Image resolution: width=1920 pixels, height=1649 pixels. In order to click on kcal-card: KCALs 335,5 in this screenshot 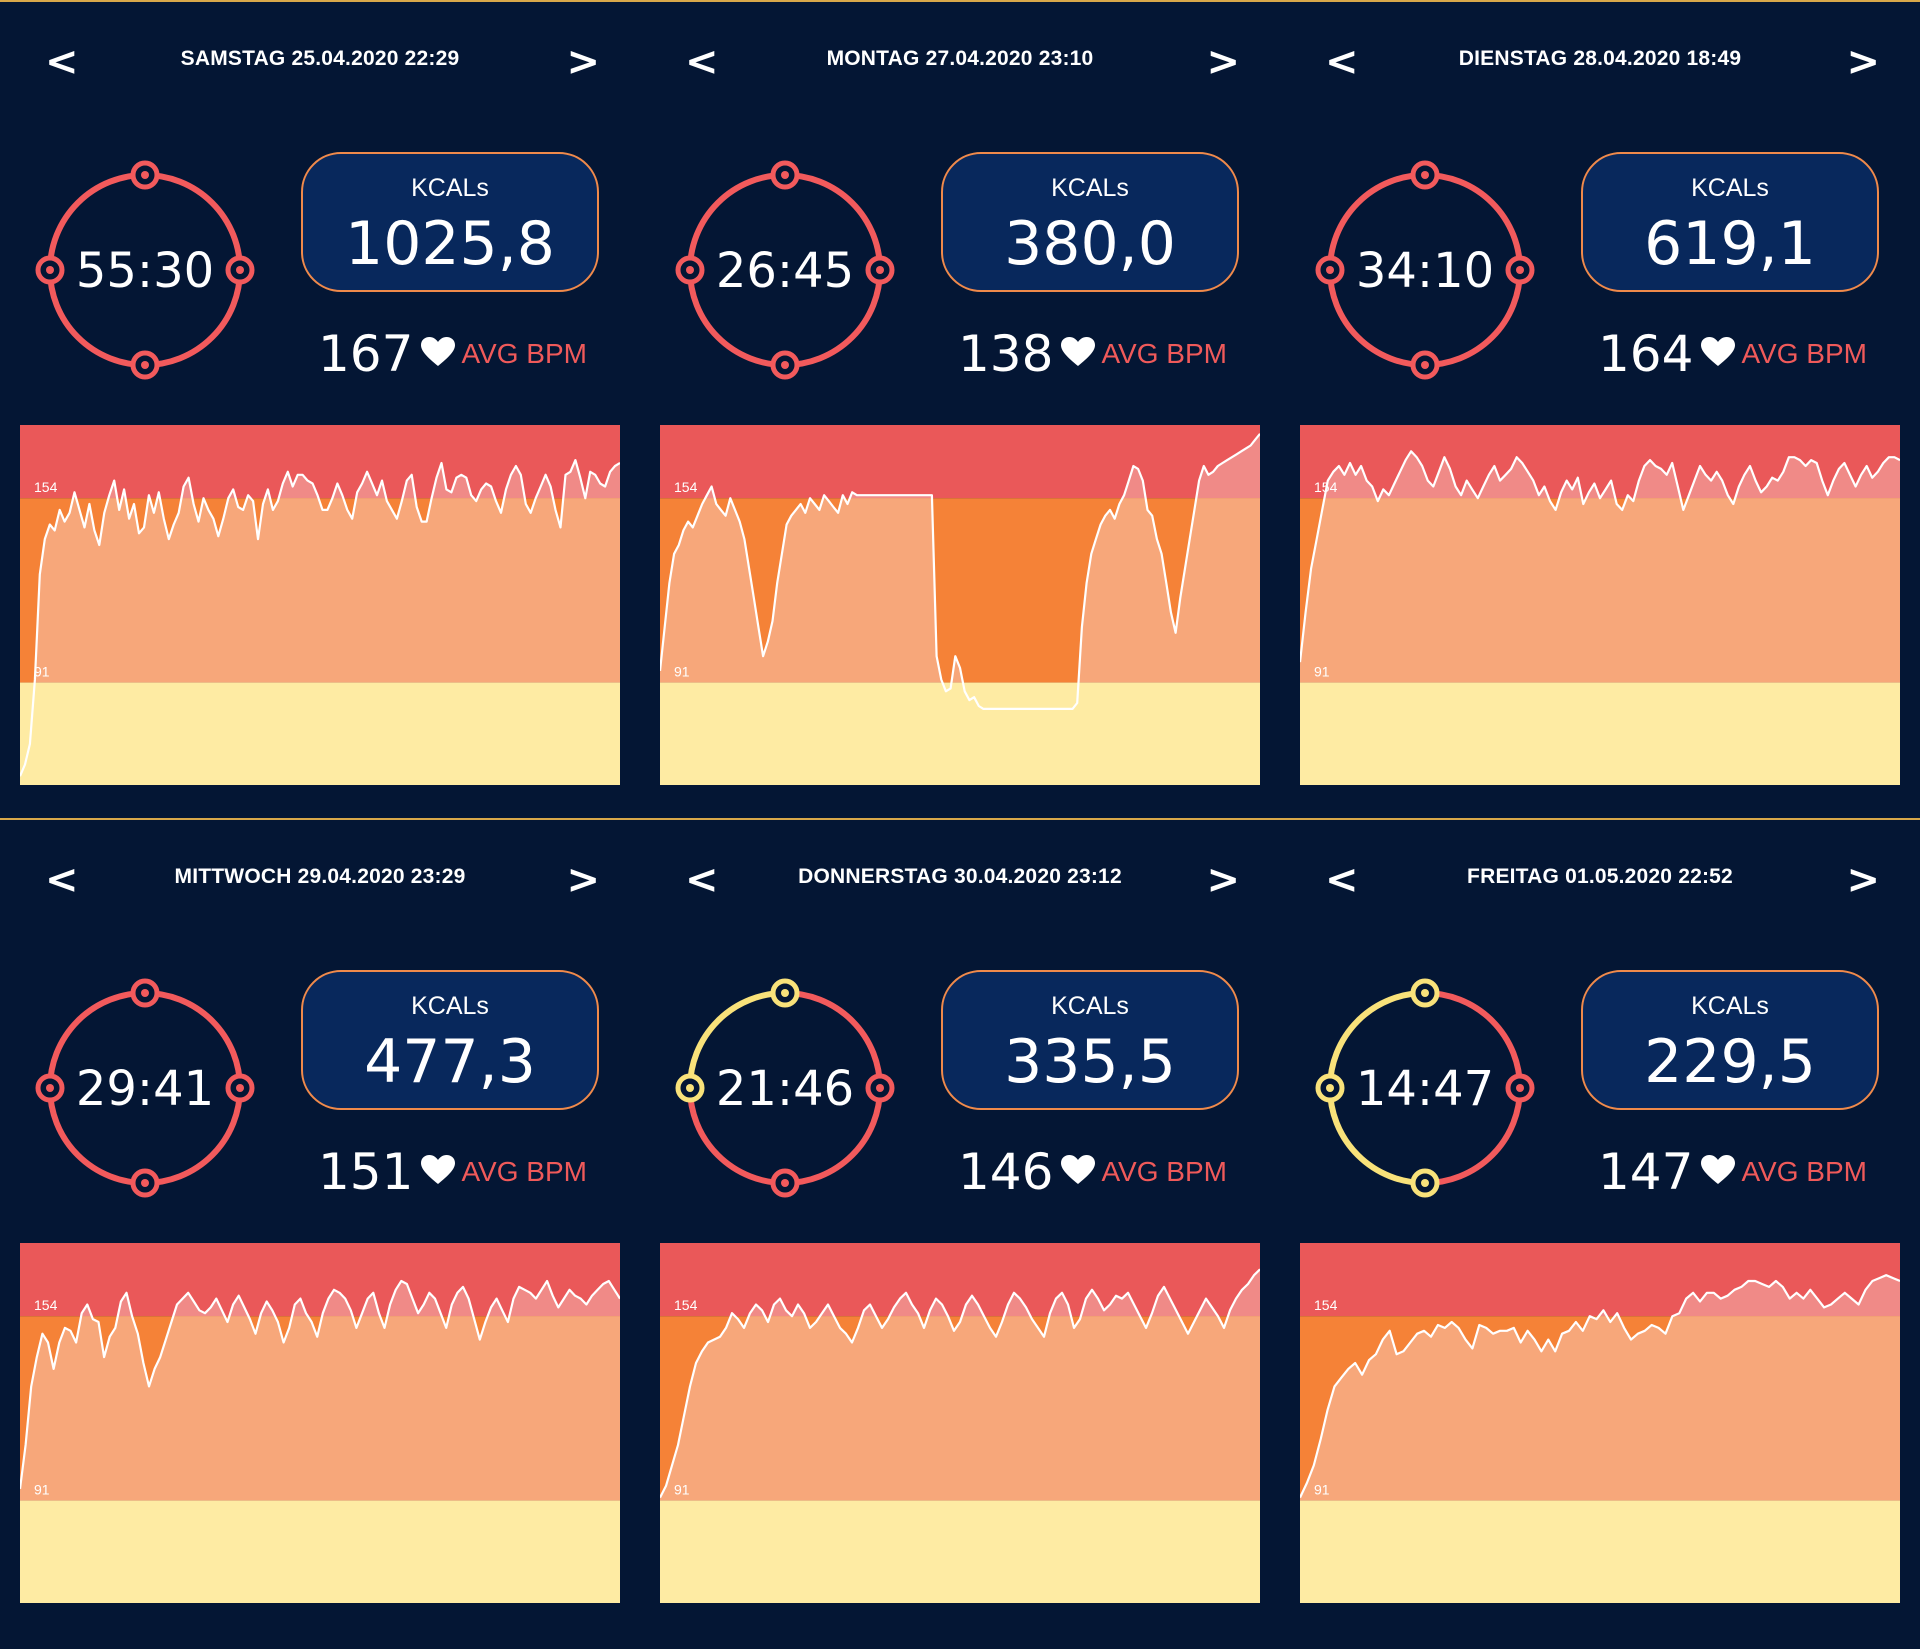, I will do `click(1090, 1040)`.